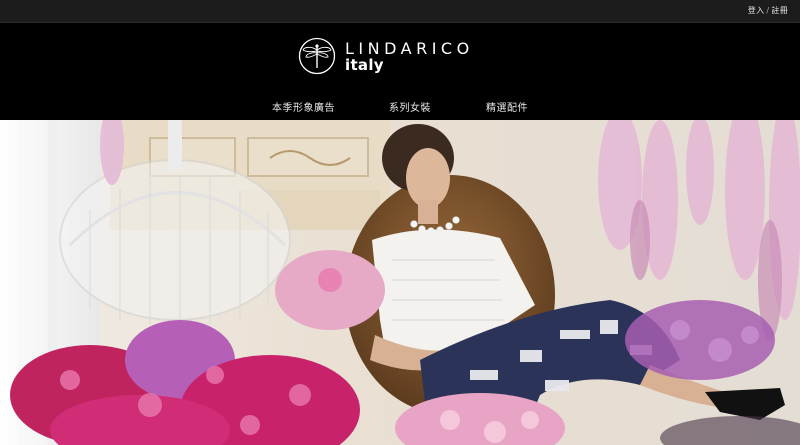  I want to click on register-link: 註冊, so click(779, 10).